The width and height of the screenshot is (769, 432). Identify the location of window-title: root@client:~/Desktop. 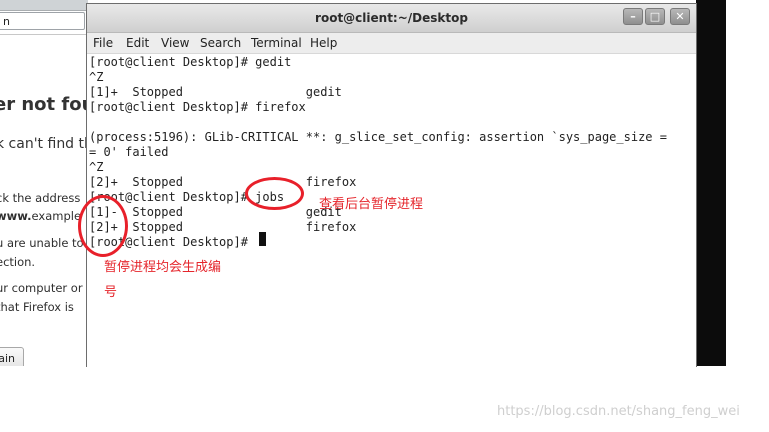
(391, 18).